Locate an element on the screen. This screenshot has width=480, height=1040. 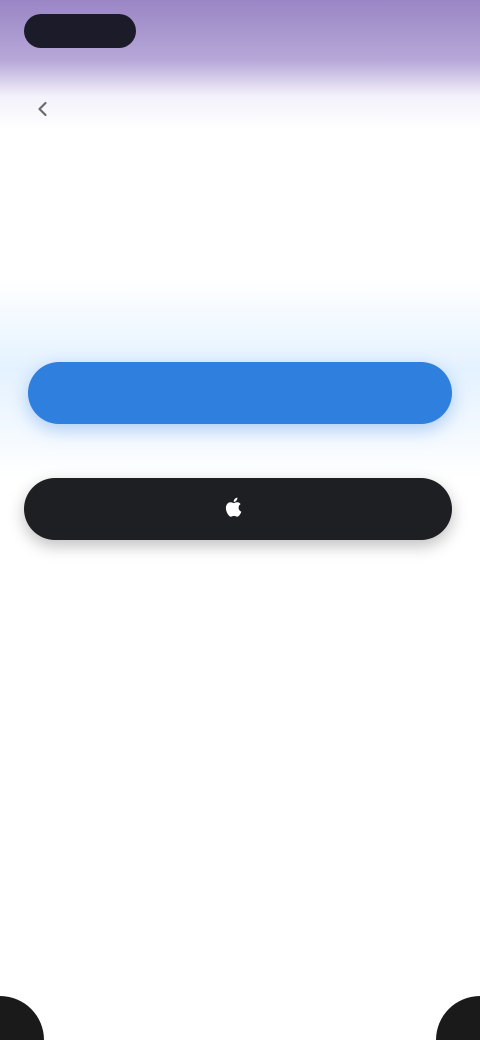
nav-bar is located at coordinates (240, 111).